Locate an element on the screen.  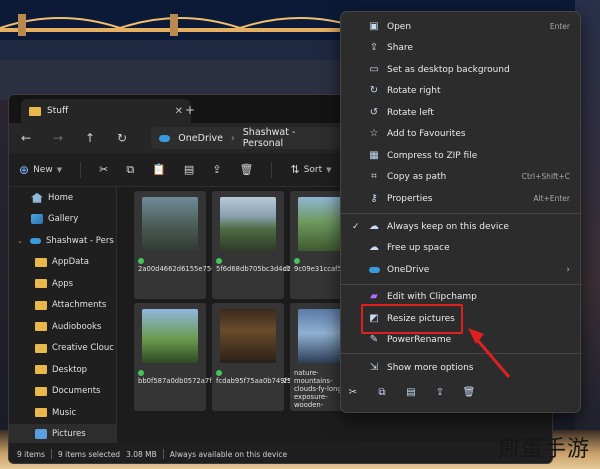
rotate-left-icon: ↺ is located at coordinates (374, 112).